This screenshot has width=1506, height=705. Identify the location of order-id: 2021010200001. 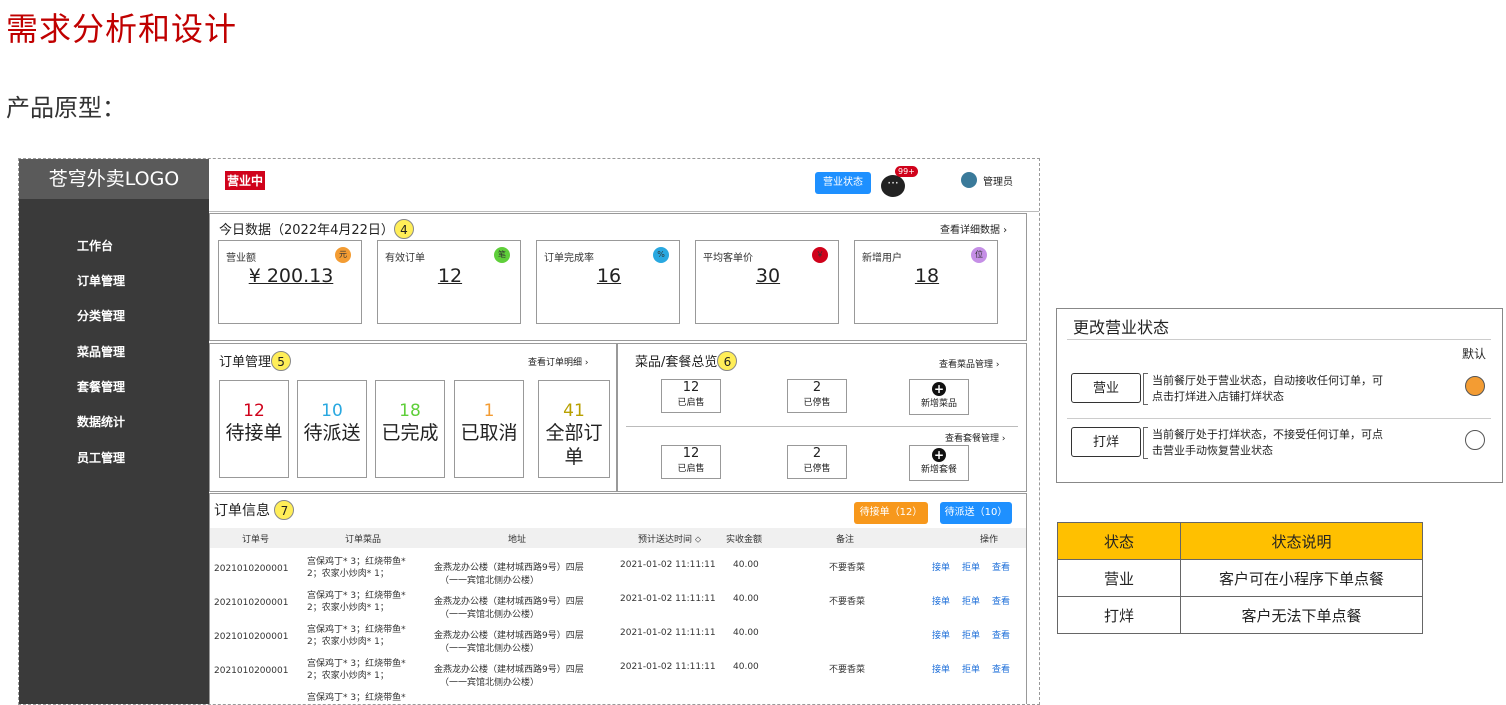
(251, 603).